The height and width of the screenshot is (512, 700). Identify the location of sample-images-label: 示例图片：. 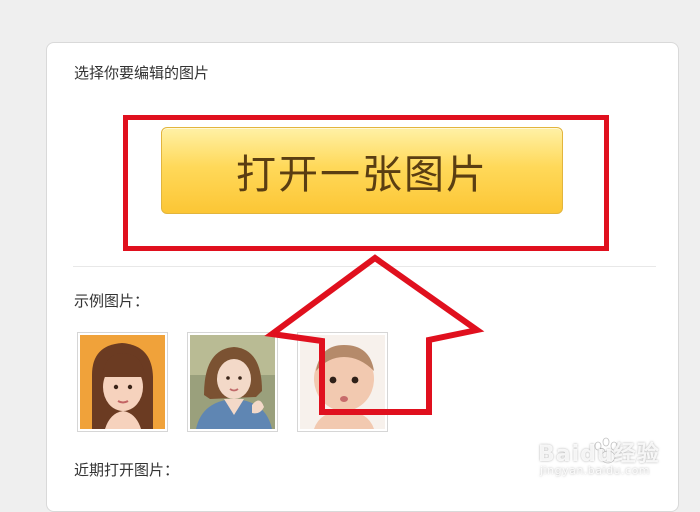
(112, 301).